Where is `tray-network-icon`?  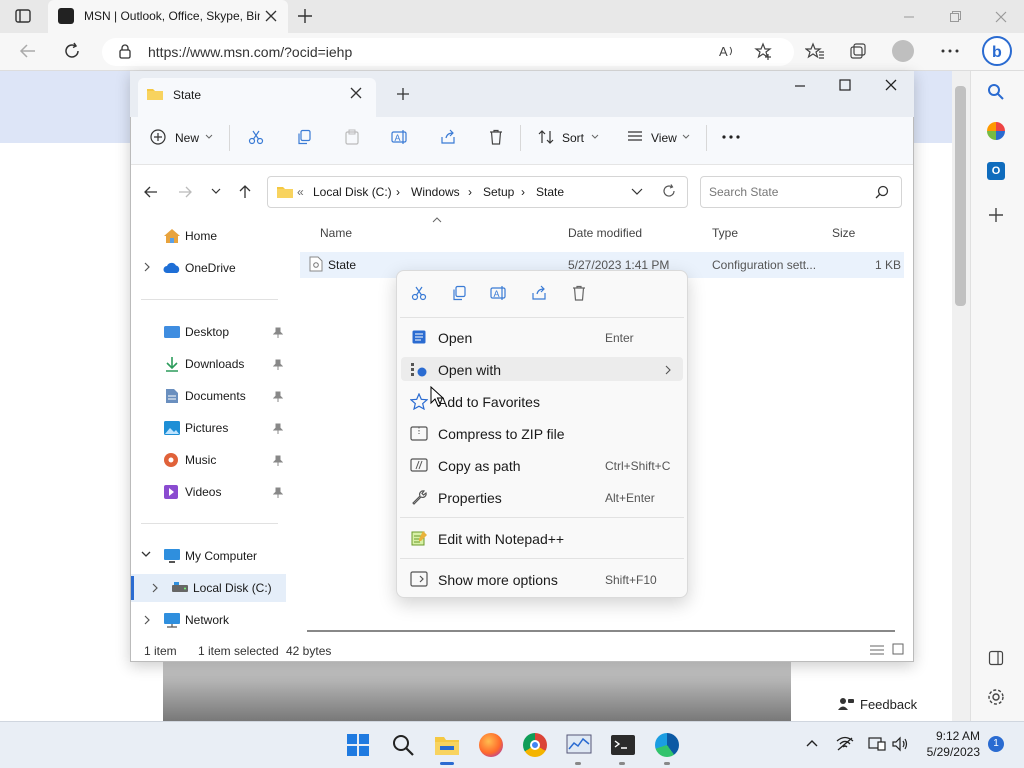 tray-network-icon is located at coordinates (845, 744).